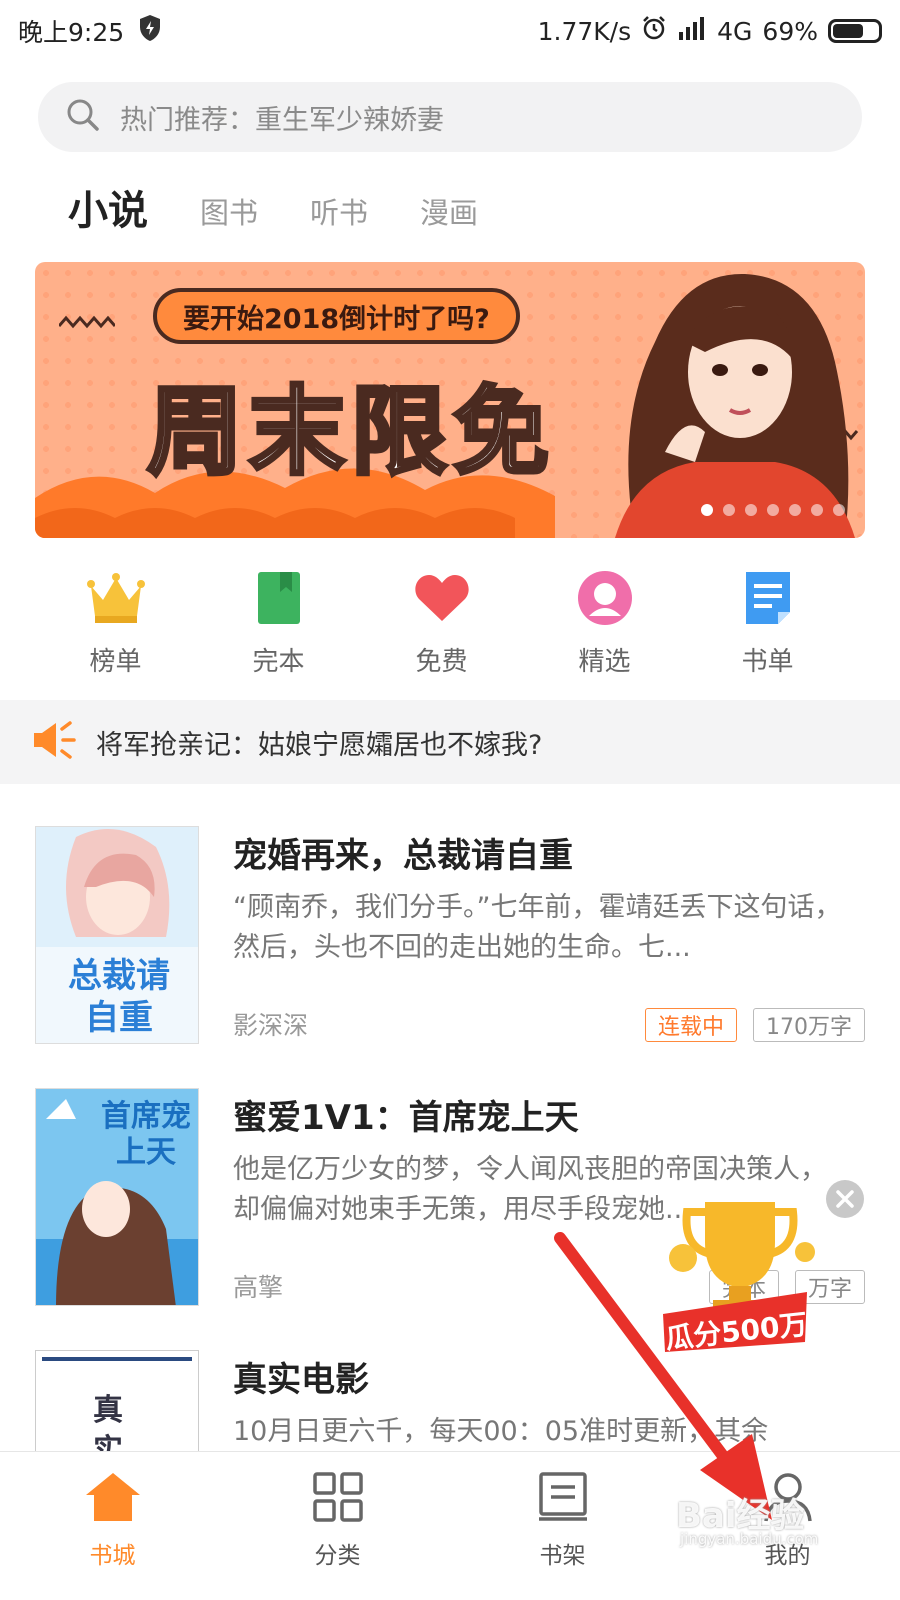 The image size is (900, 1600). What do you see at coordinates (336, 316) in the screenshot?
I see `banner-pill: 要开始2018倒计时了吗?` at bounding box center [336, 316].